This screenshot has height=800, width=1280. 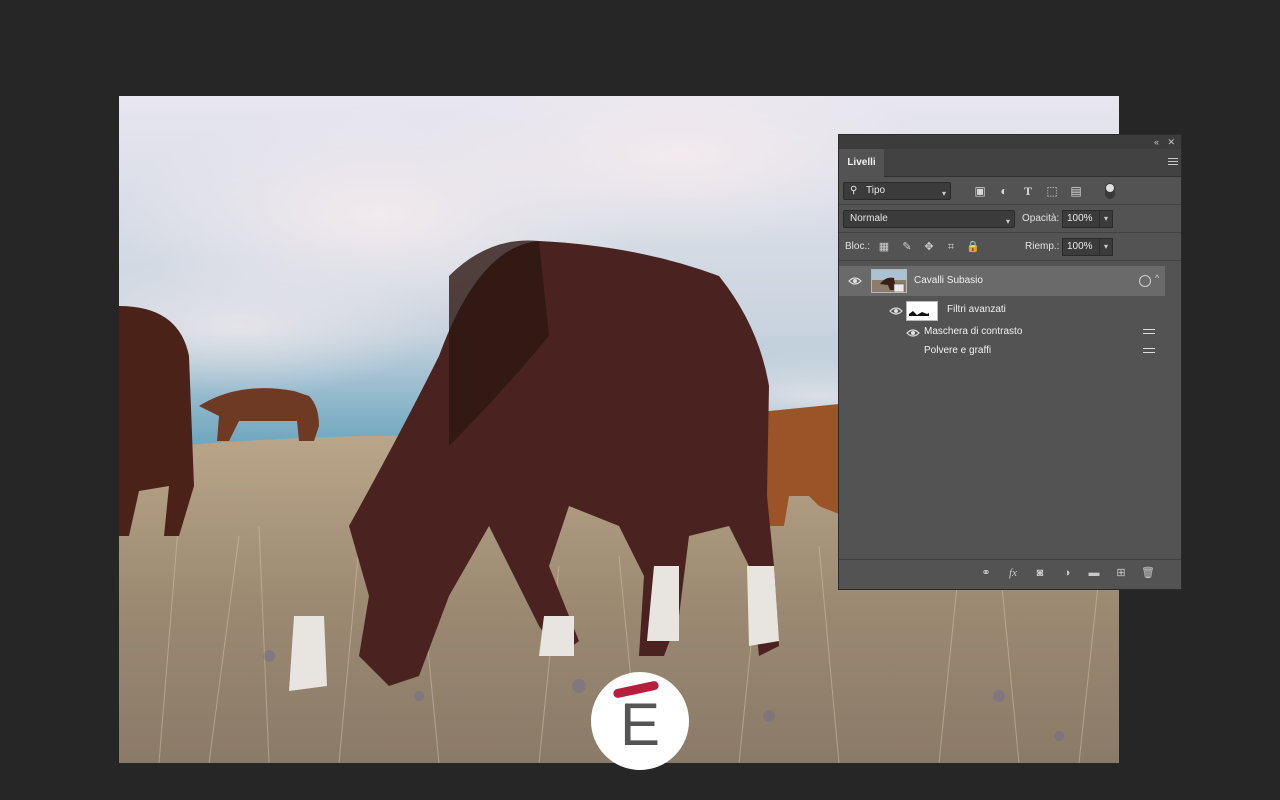 What do you see at coordinates (1157, 278) in the screenshot?
I see `chevron-up-icon: ^` at bounding box center [1157, 278].